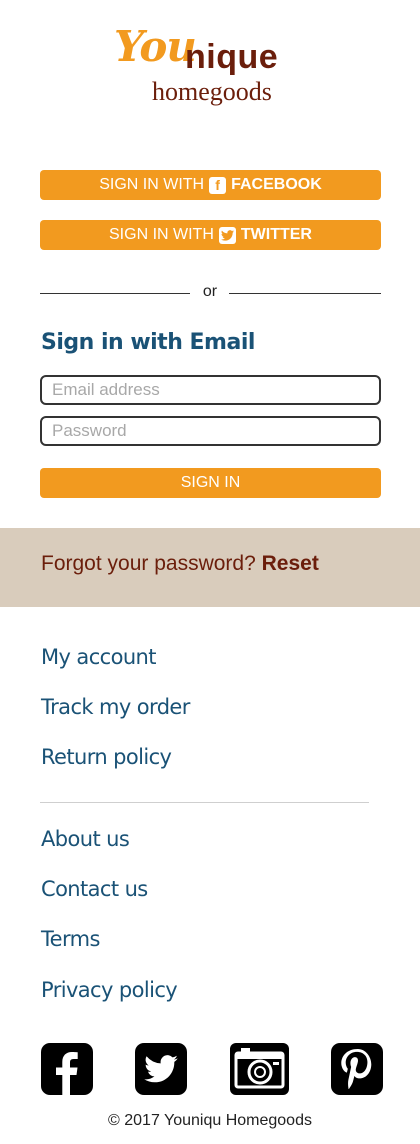 The width and height of the screenshot is (420, 1144). I want to click on facebook-signin-button: SIGN IN WITH f FACEBOOK, so click(210, 185).